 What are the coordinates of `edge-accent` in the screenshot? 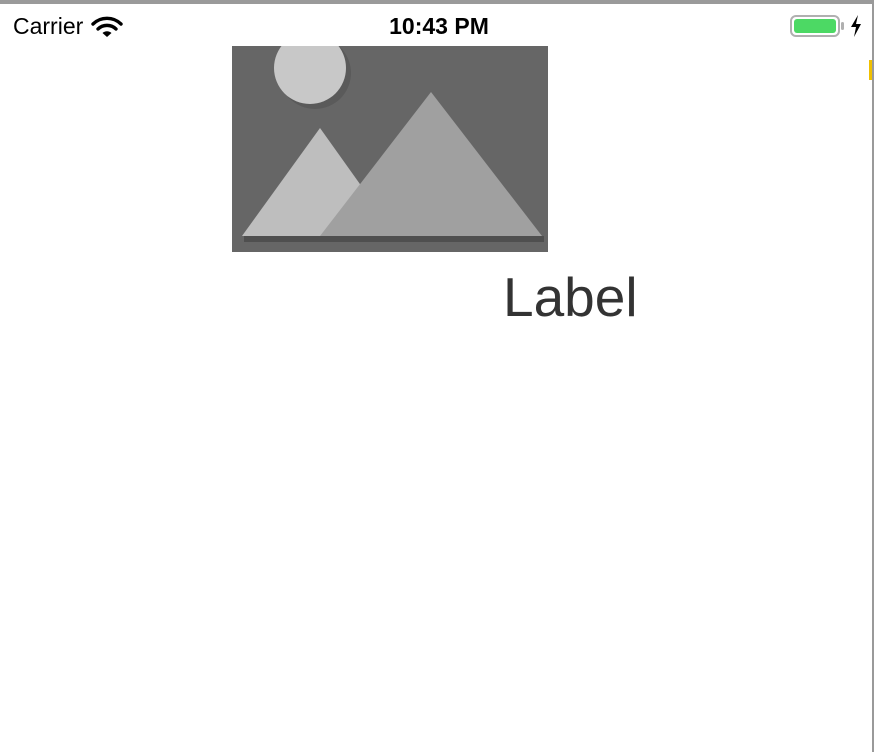 It's located at (870, 70).